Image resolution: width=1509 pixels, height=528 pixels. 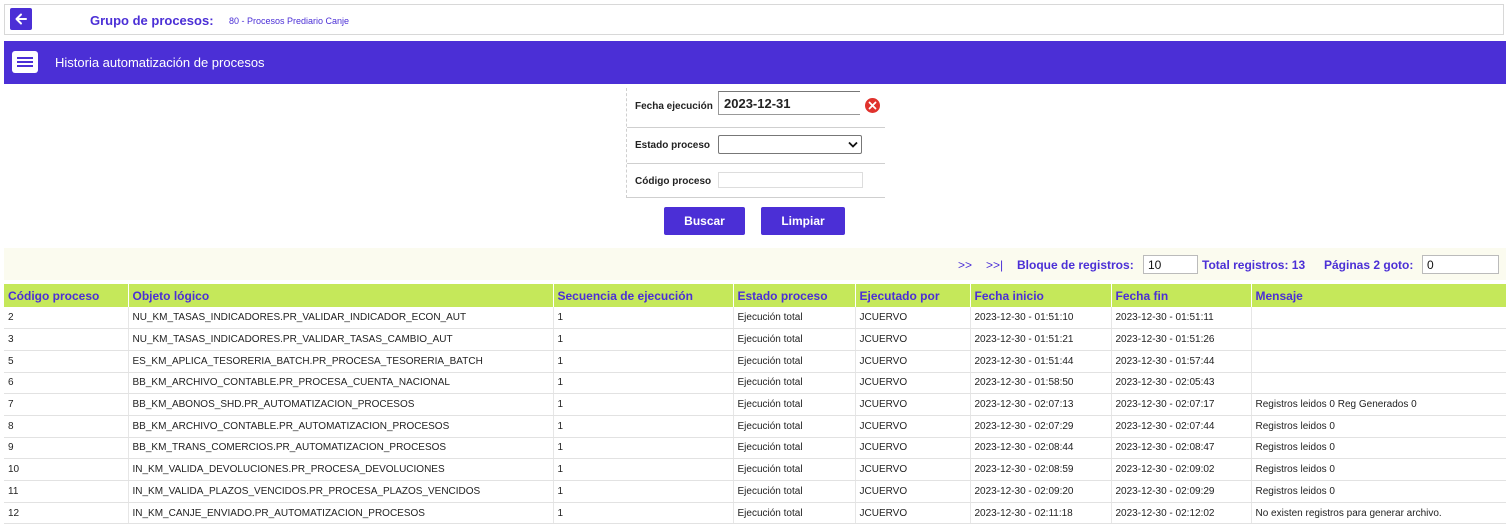 What do you see at coordinates (1041, 361) in the screenshot?
I see `table-cell: 2023-12-30 - 01:51:44` at bounding box center [1041, 361].